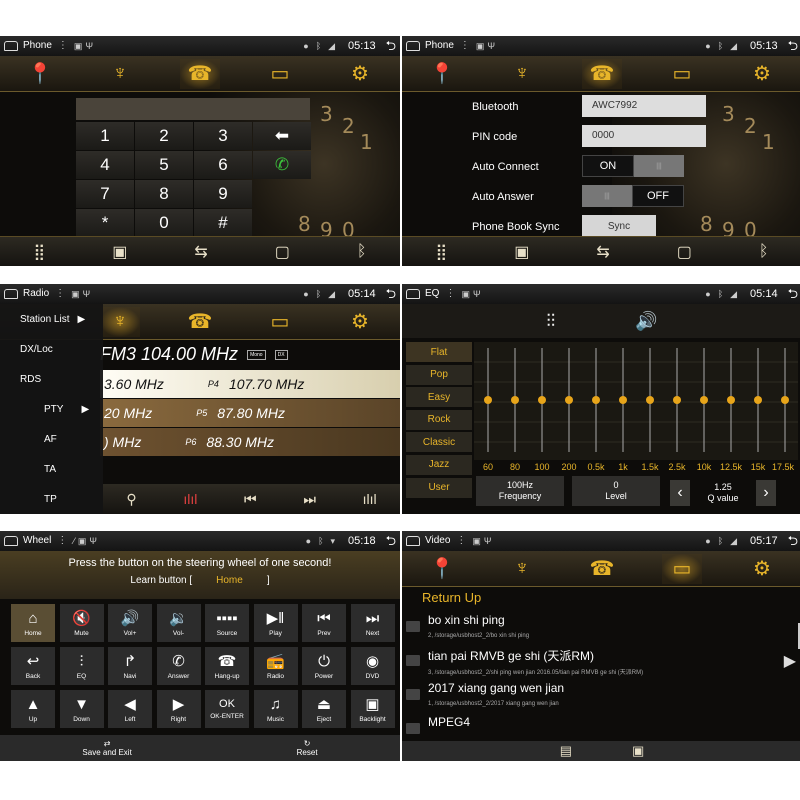  What do you see at coordinates (223, 165) in the screenshot?
I see `key-6: 6` at bounding box center [223, 165].